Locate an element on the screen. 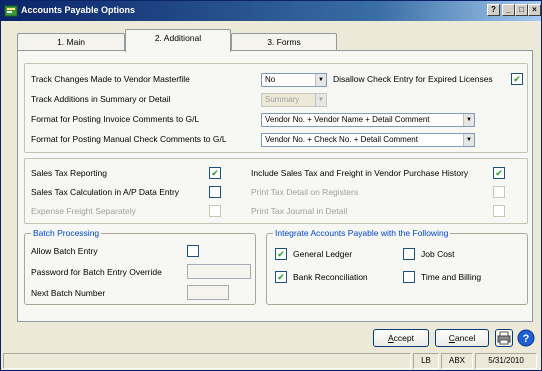 The width and height of the screenshot is (542, 371). track-changes-value: No is located at coordinates (270, 79).